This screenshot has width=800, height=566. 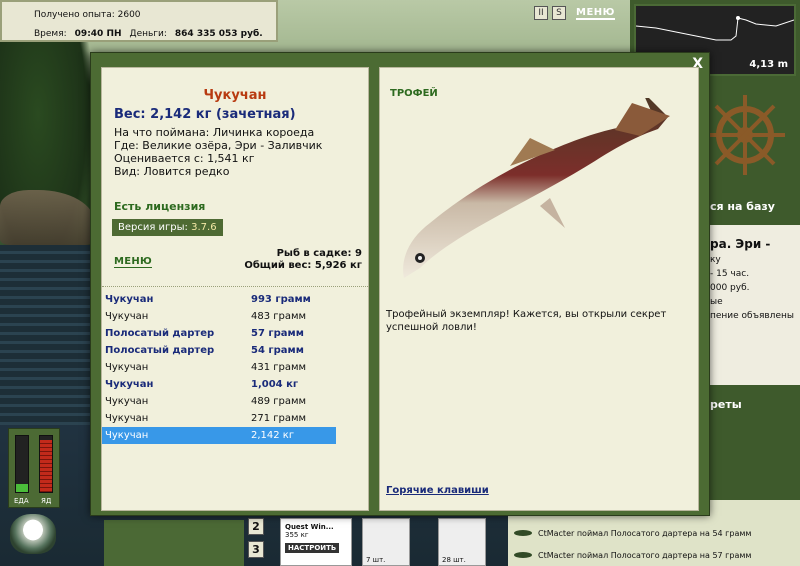 What do you see at coordinates (279, 418) in the screenshot?
I see `catch-fish-weight: 271 грамм` at bounding box center [279, 418].